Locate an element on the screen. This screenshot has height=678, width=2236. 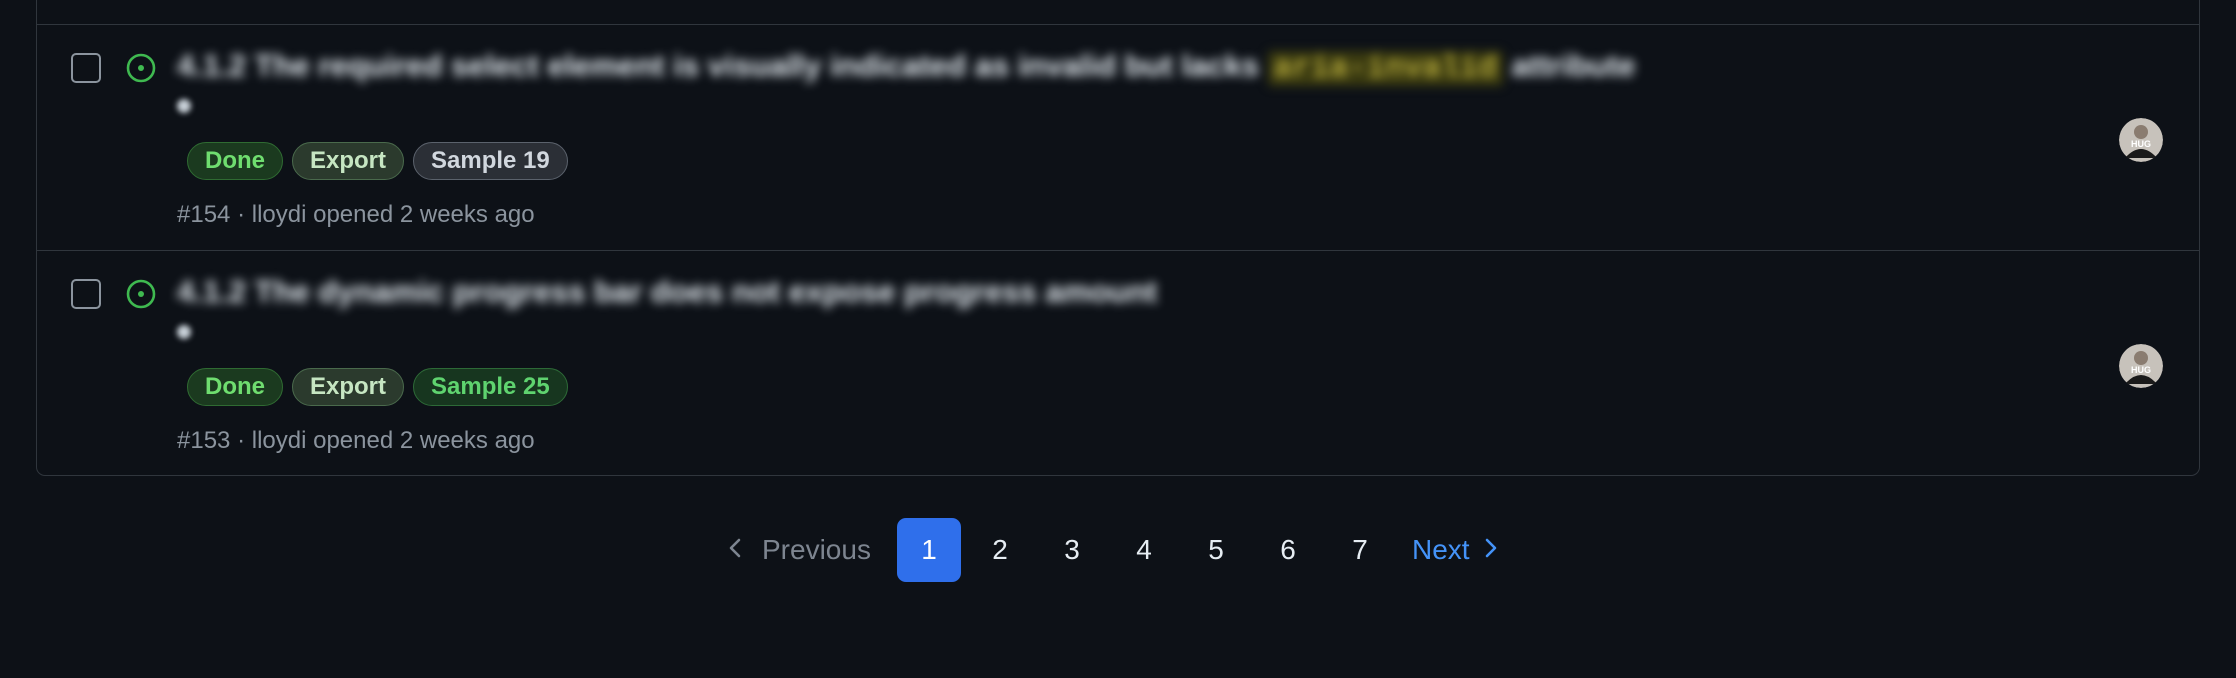
page-4-button: 4 is located at coordinates (1144, 550).